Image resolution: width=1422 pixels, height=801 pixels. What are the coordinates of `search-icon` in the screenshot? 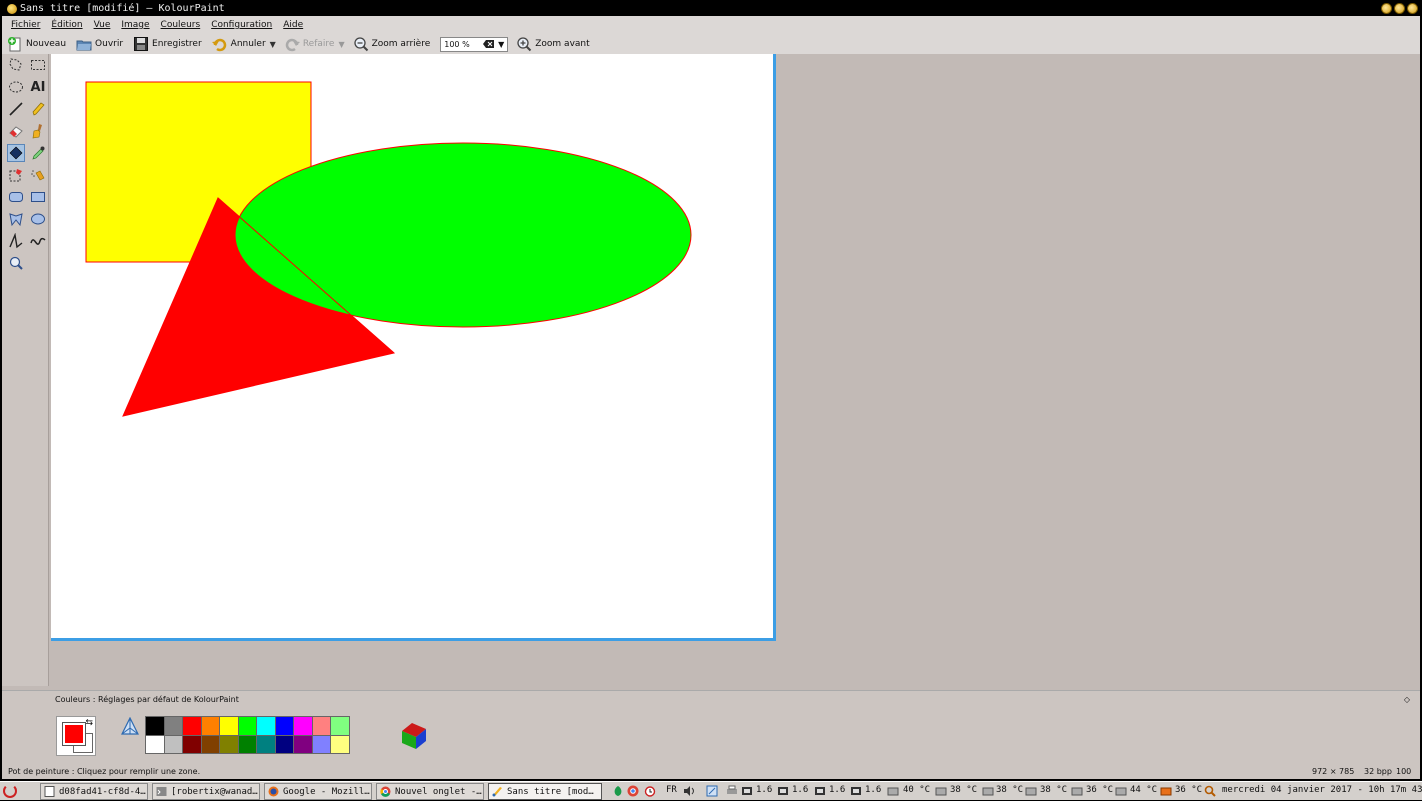 It's located at (1210, 791).